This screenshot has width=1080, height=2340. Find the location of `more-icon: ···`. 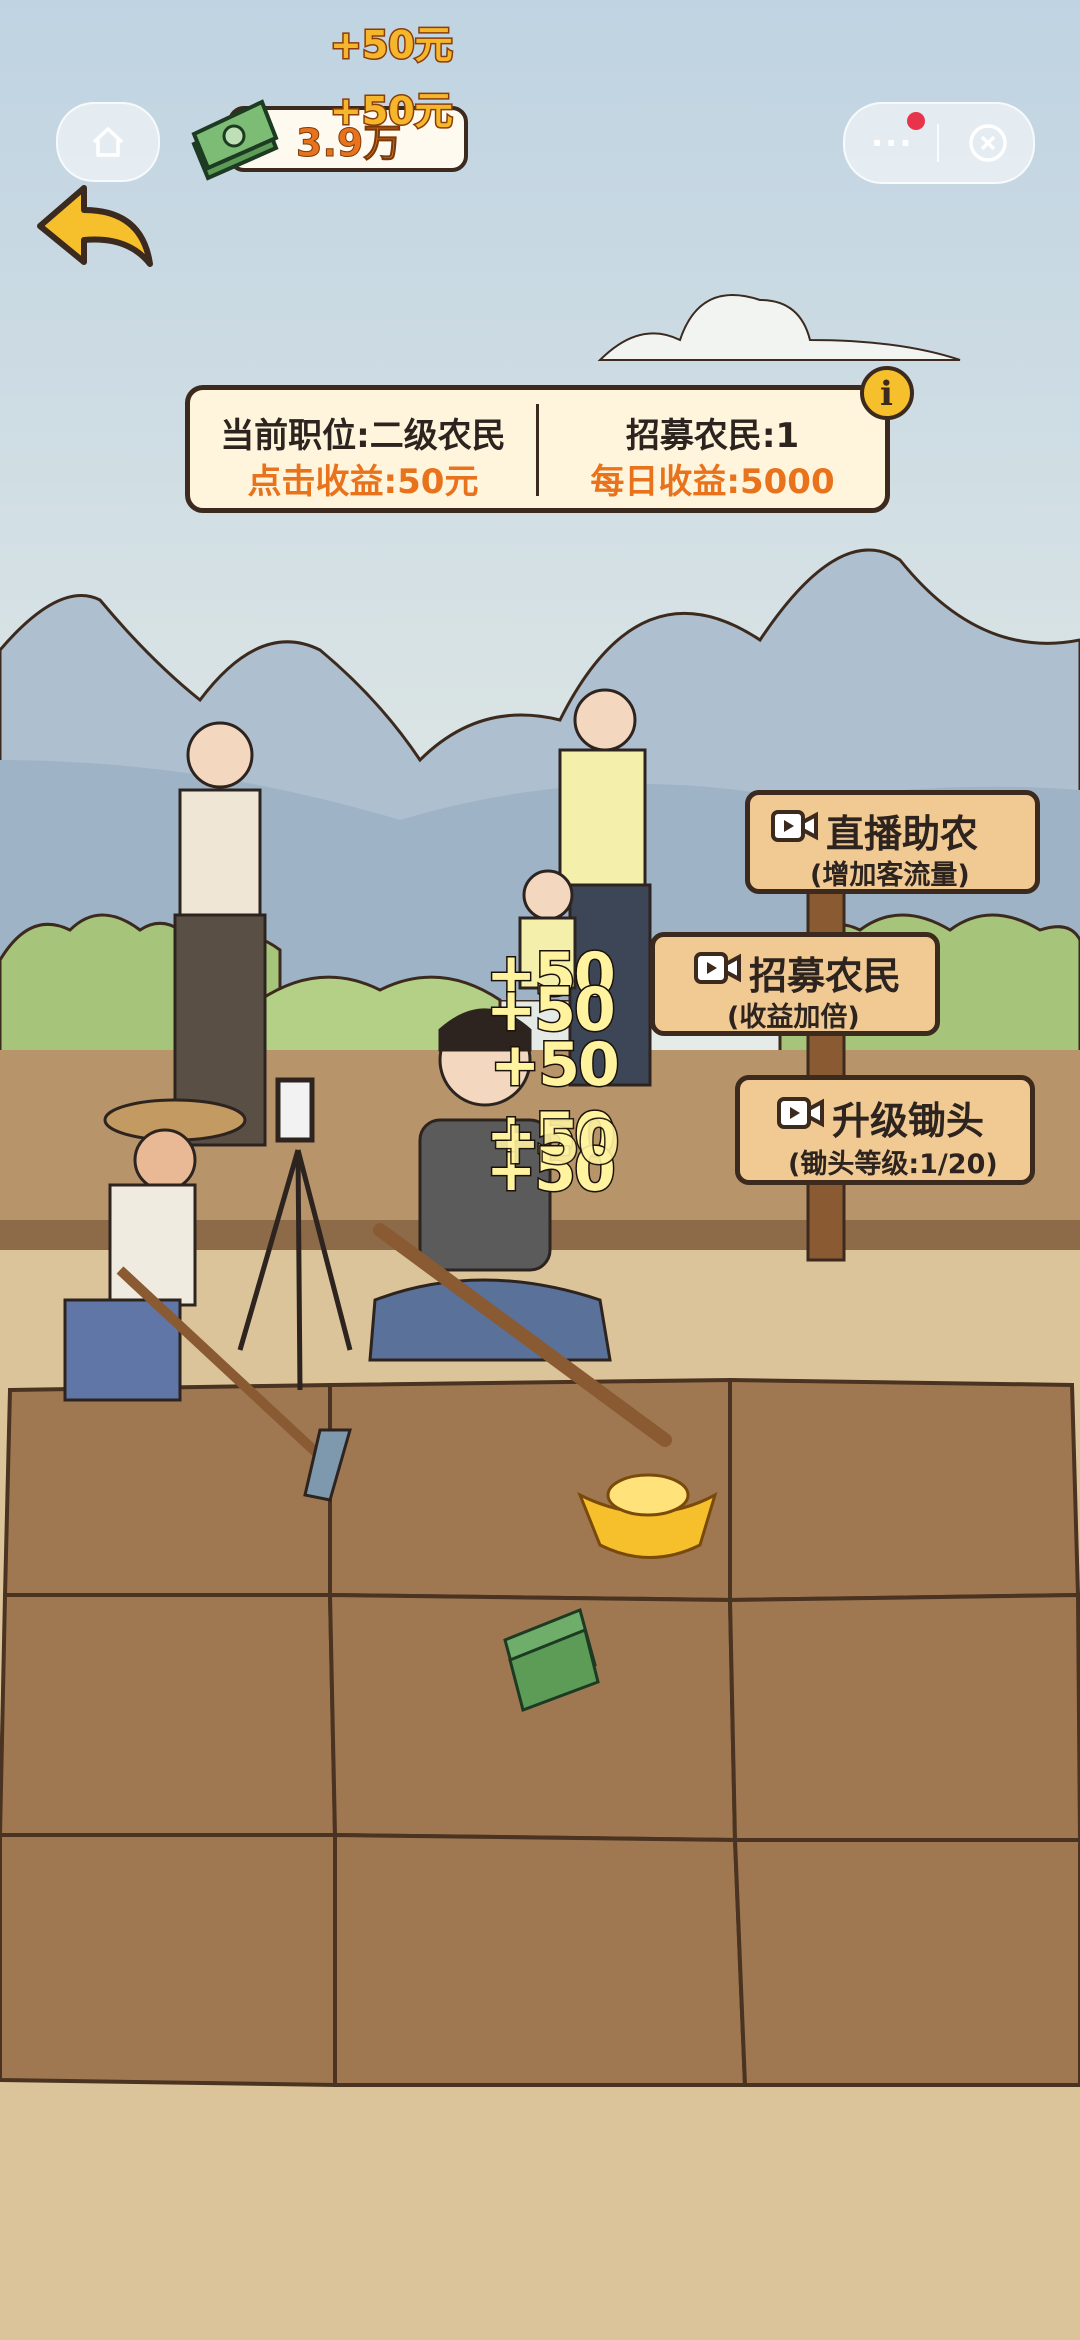

more-icon: ··· is located at coordinates (892, 143).